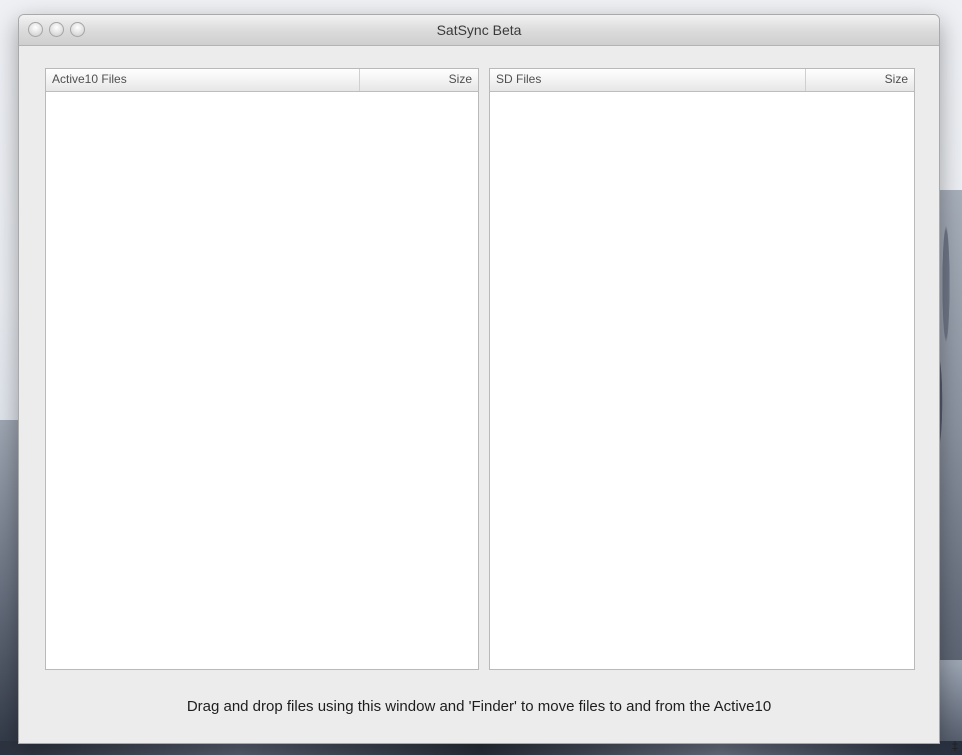 The image size is (962, 755). Describe the element at coordinates (10, 587) in the screenshot. I see `desktop-wallpaper-trees` at that location.